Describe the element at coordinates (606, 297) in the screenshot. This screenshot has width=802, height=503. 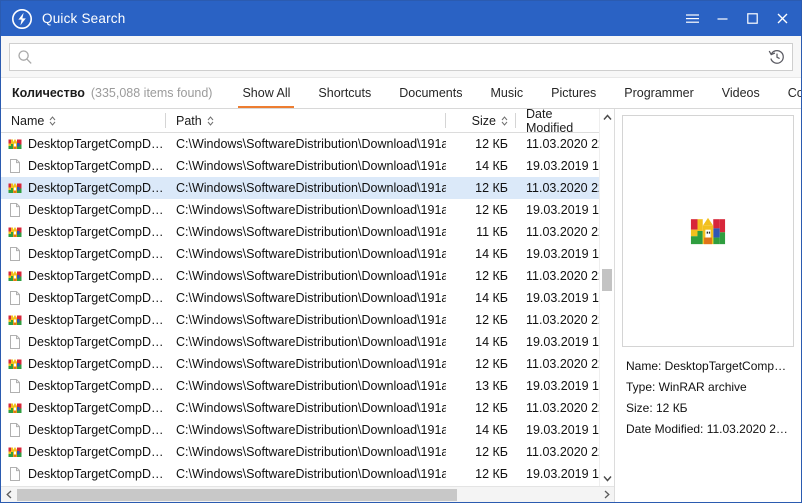
I see `vertical-scrollbar` at that location.